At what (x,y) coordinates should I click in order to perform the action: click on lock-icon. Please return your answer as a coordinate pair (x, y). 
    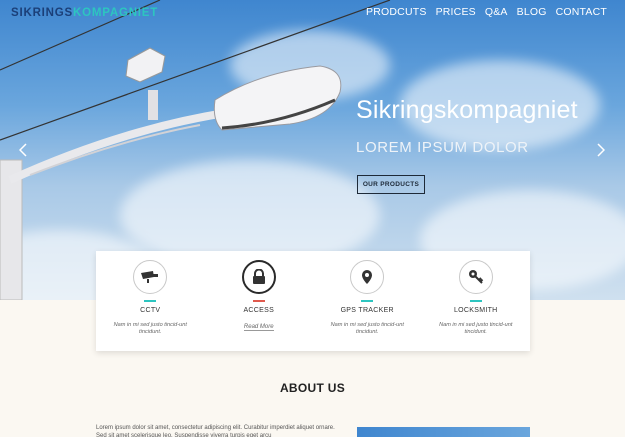
    Looking at the image, I should click on (258, 277).